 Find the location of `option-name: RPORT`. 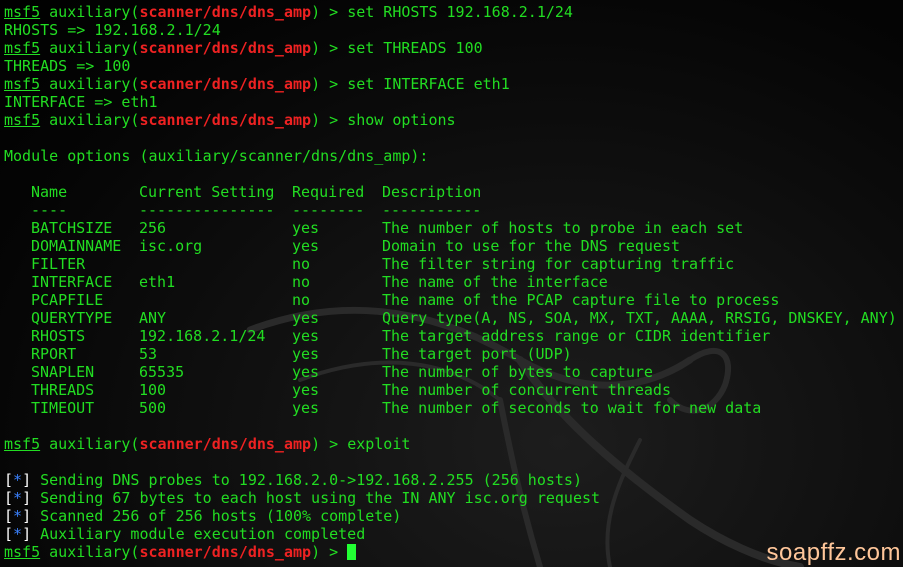

option-name: RPORT is located at coordinates (54, 354).